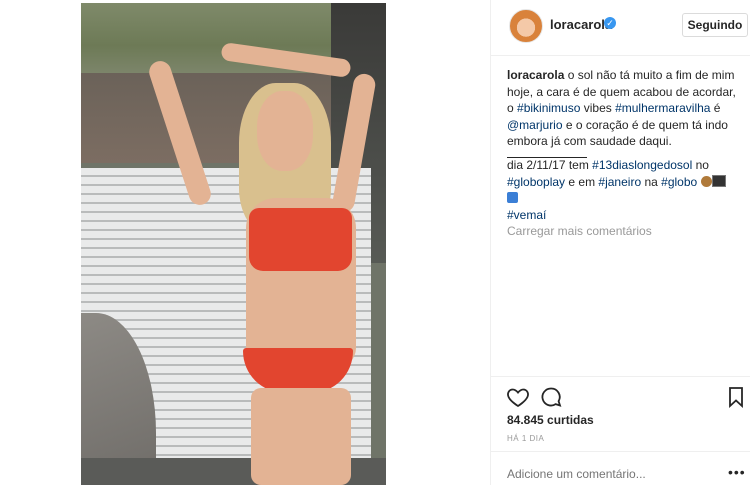 Image resolution: width=750 pixels, height=486 pixels. I want to click on hashtag-mulhermaravilha: #mulhermaravilha, so click(662, 108).